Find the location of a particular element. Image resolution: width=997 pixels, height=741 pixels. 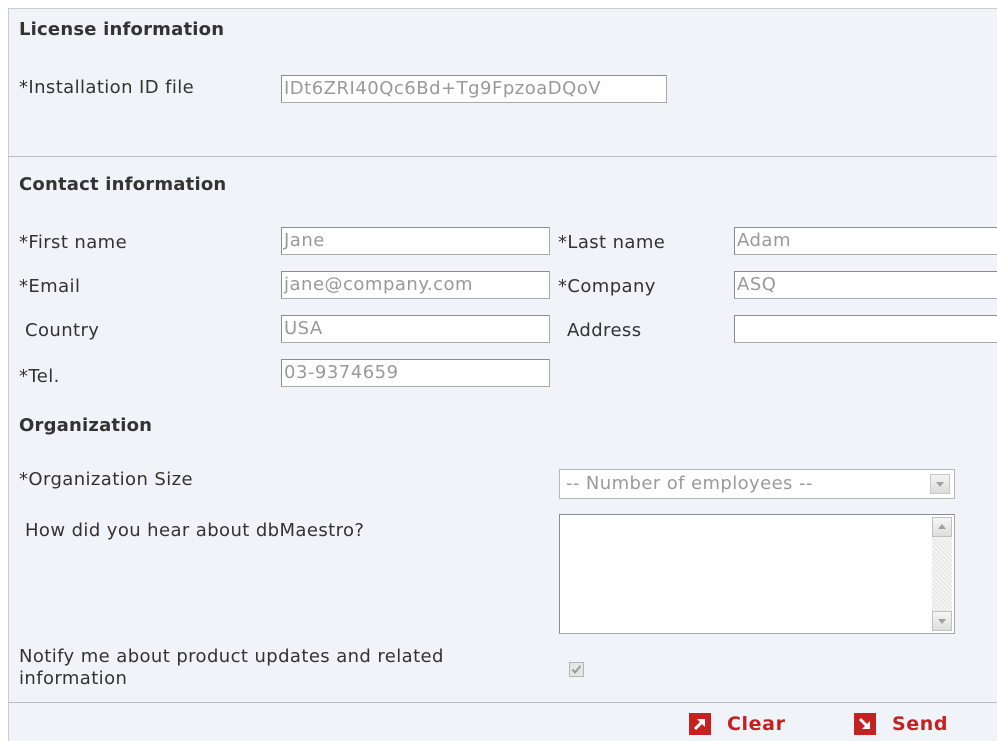

country-label: Country is located at coordinates (62, 330).